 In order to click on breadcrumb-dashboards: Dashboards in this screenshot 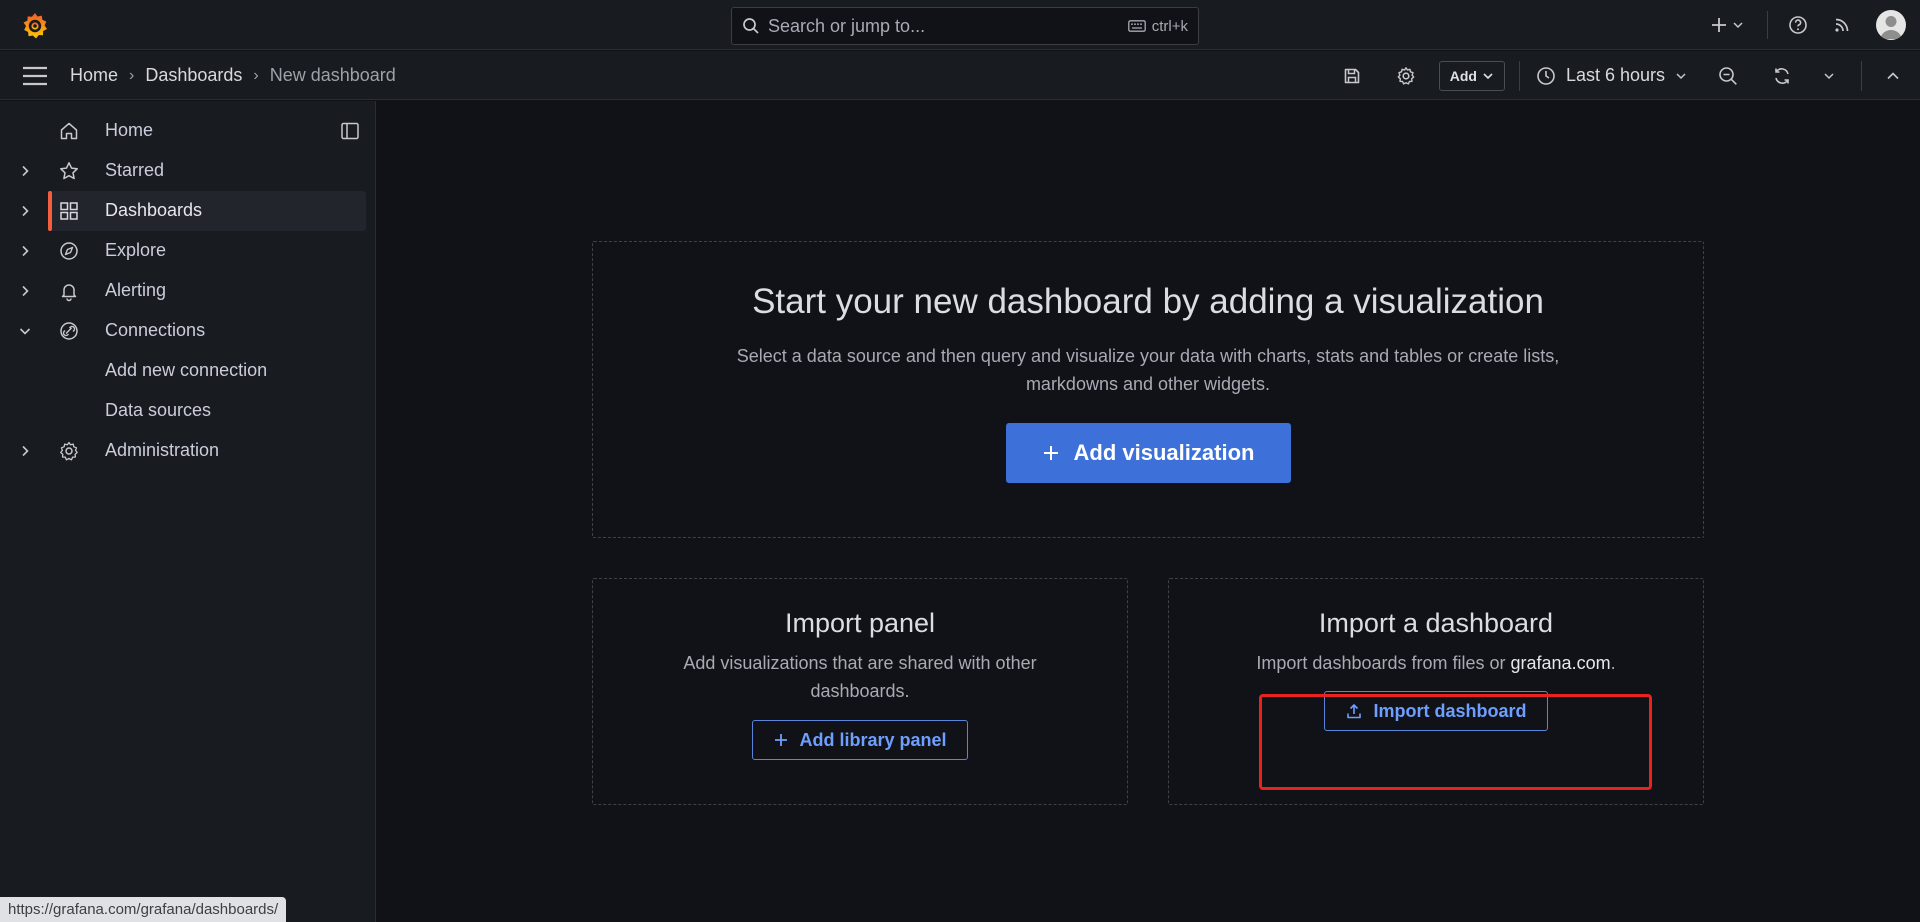, I will do `click(193, 75)`.